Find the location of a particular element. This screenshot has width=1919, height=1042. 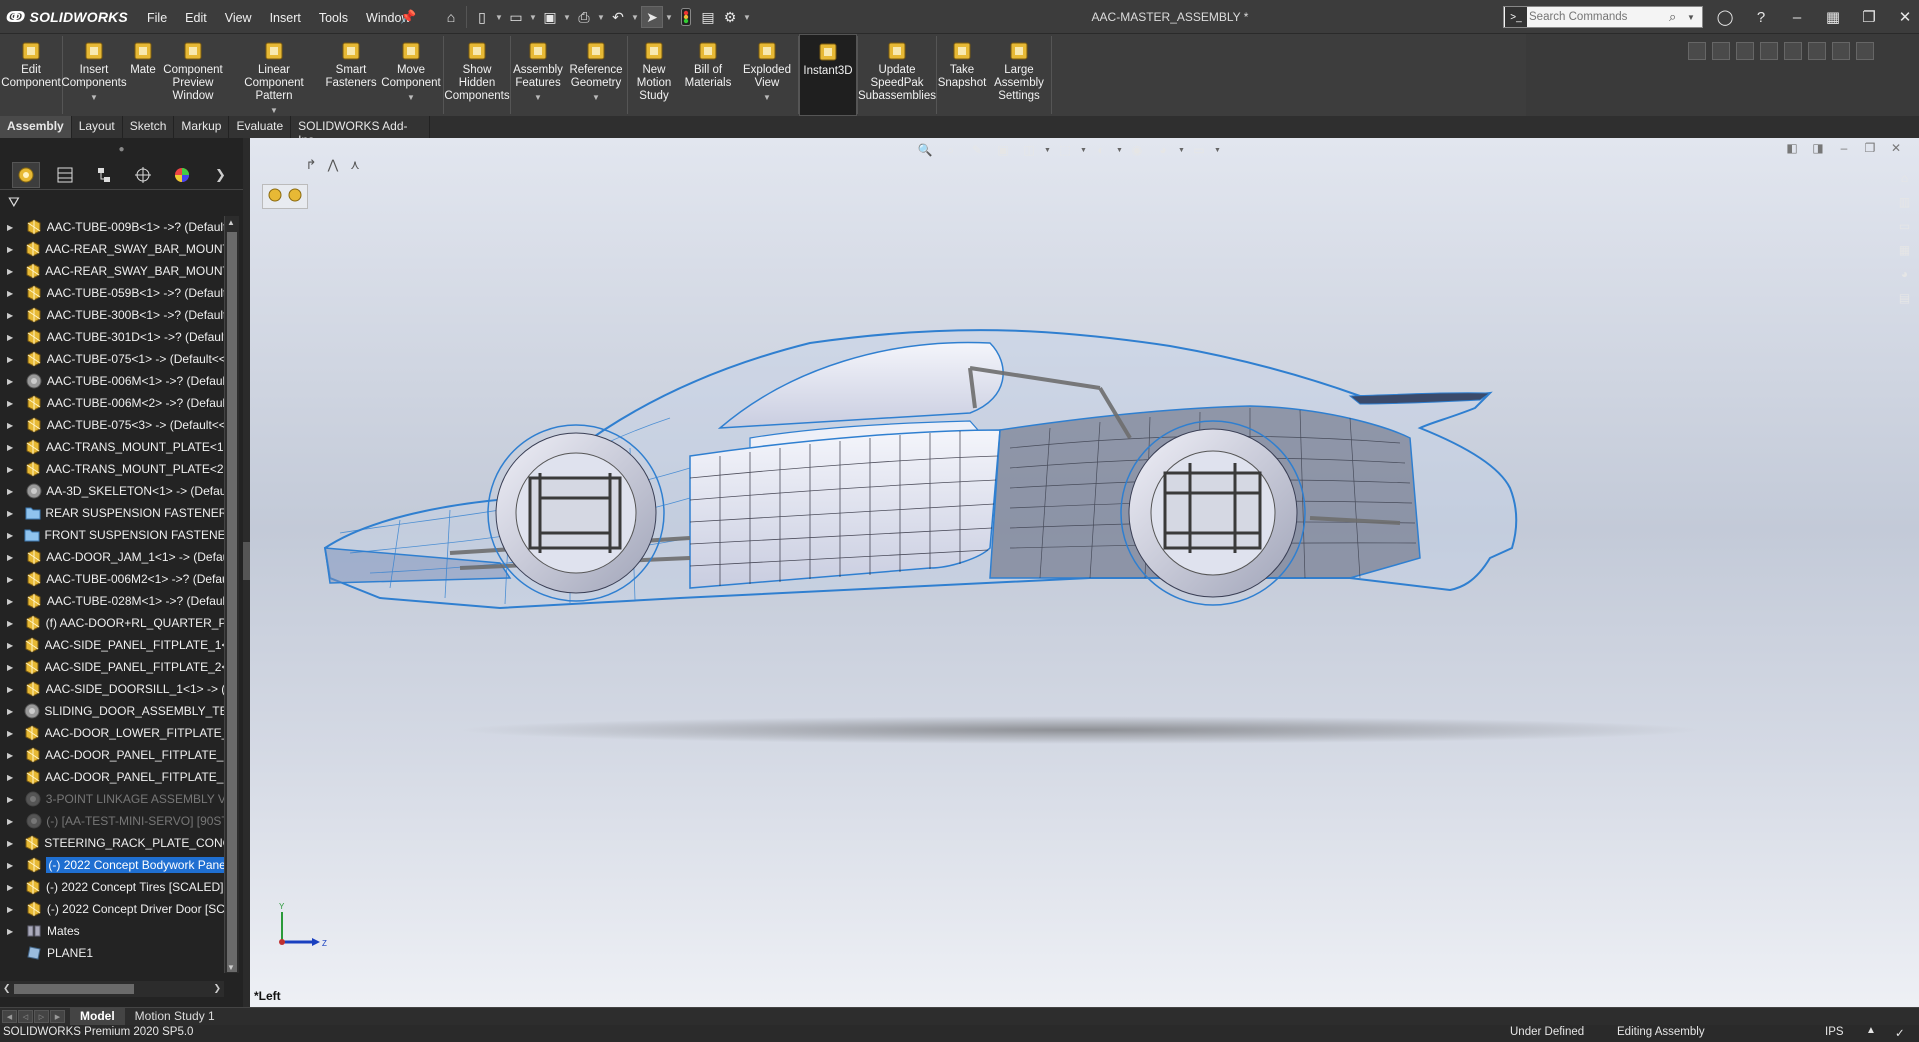

solidworks-logo: ↂ SOLIDWORKS is located at coordinates (67, 17).